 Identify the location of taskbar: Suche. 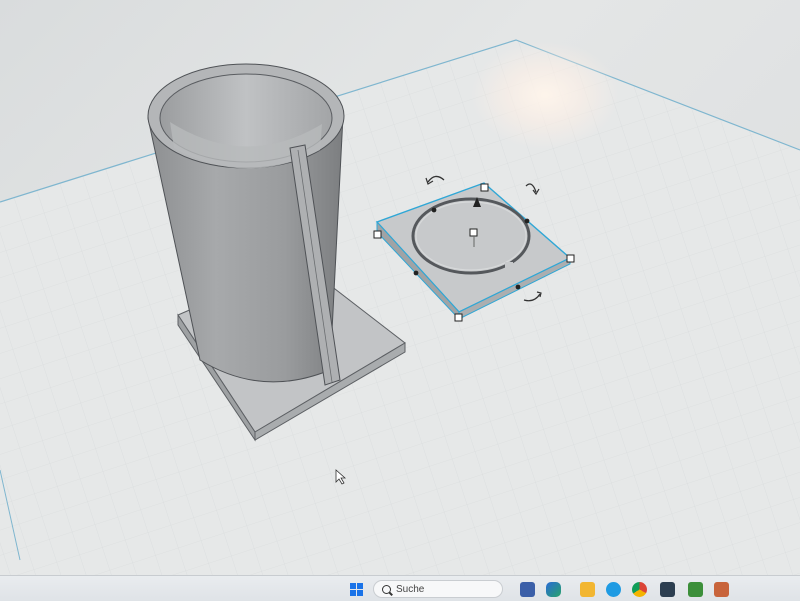
(400, 588).